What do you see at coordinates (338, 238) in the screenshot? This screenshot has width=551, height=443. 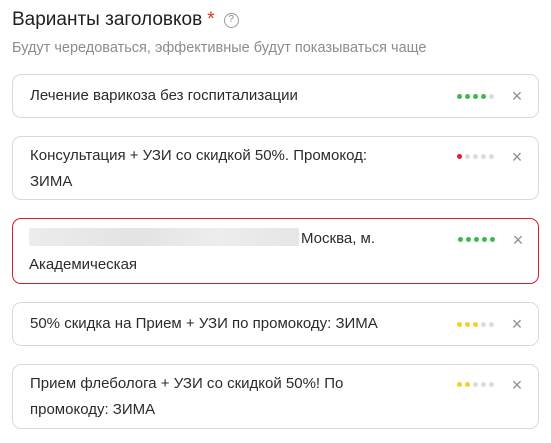 I see `headline-text-visible: Москва, м.` at bounding box center [338, 238].